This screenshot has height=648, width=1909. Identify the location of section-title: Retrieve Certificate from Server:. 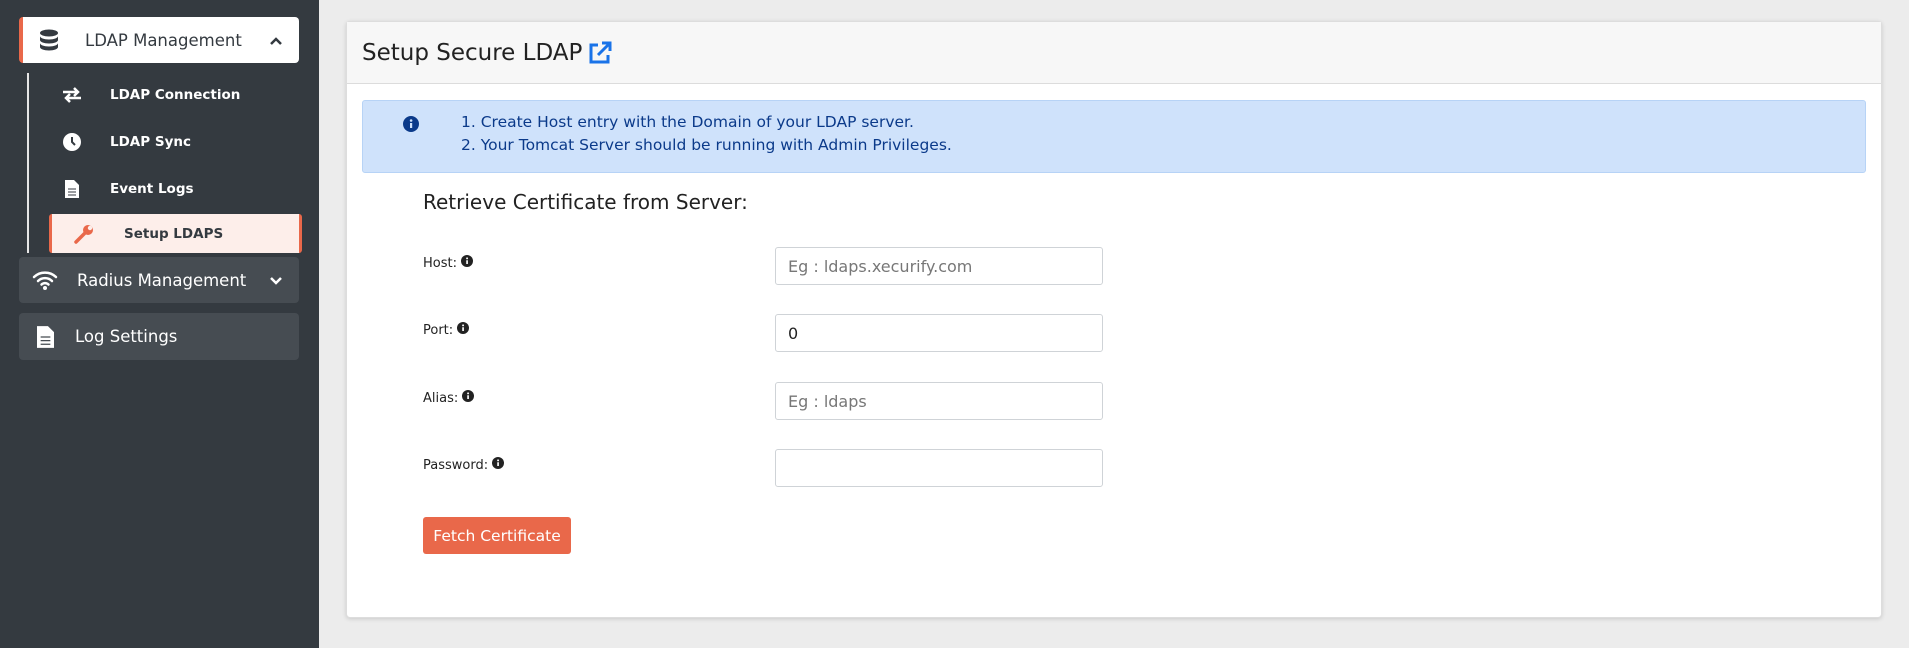
(585, 202).